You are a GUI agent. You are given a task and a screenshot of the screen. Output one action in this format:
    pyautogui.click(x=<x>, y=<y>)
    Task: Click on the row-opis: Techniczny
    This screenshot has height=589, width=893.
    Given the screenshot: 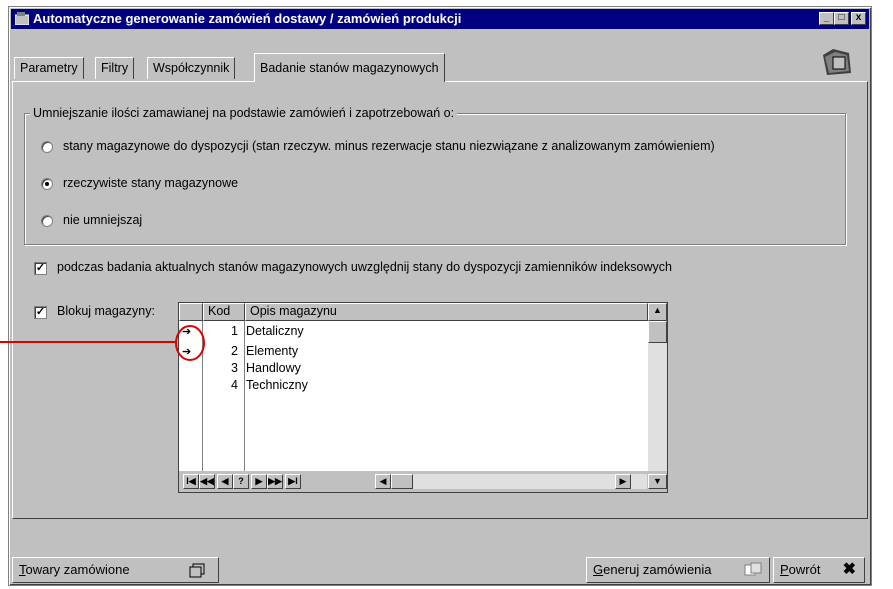 What is the action you would take?
    pyautogui.click(x=277, y=385)
    